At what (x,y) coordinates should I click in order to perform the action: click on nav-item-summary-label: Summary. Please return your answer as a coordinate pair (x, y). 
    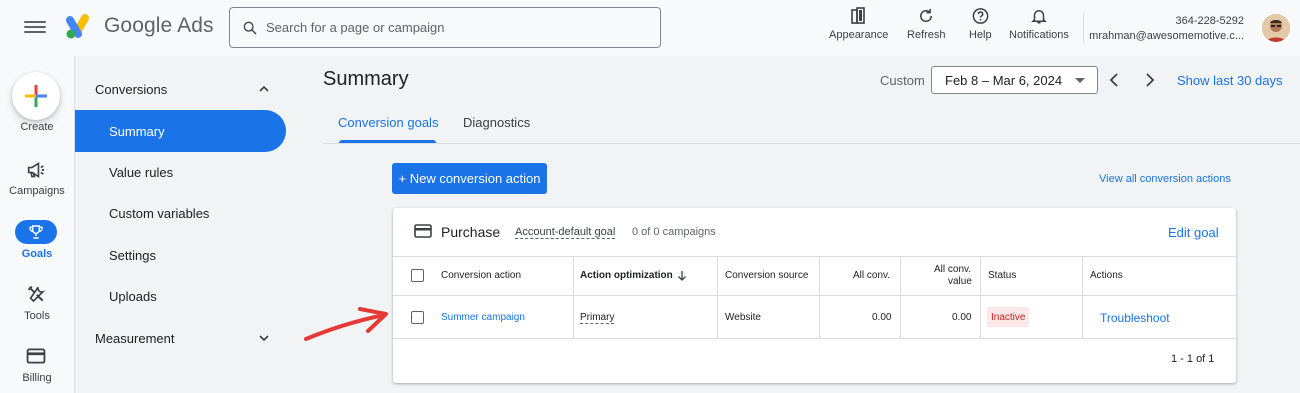
    Looking at the image, I should click on (137, 131).